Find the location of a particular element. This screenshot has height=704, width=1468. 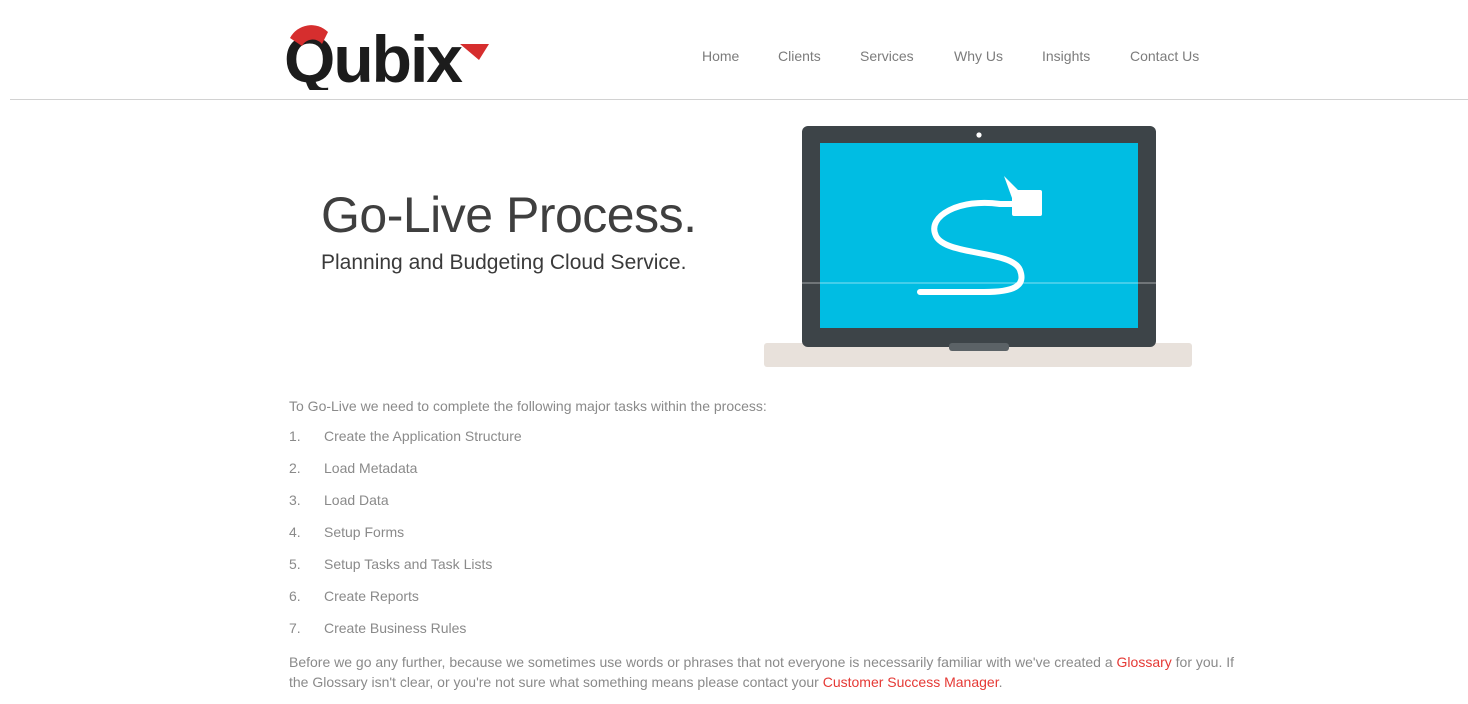

list-item: 7. Create Business Rules is located at coordinates (377, 628).